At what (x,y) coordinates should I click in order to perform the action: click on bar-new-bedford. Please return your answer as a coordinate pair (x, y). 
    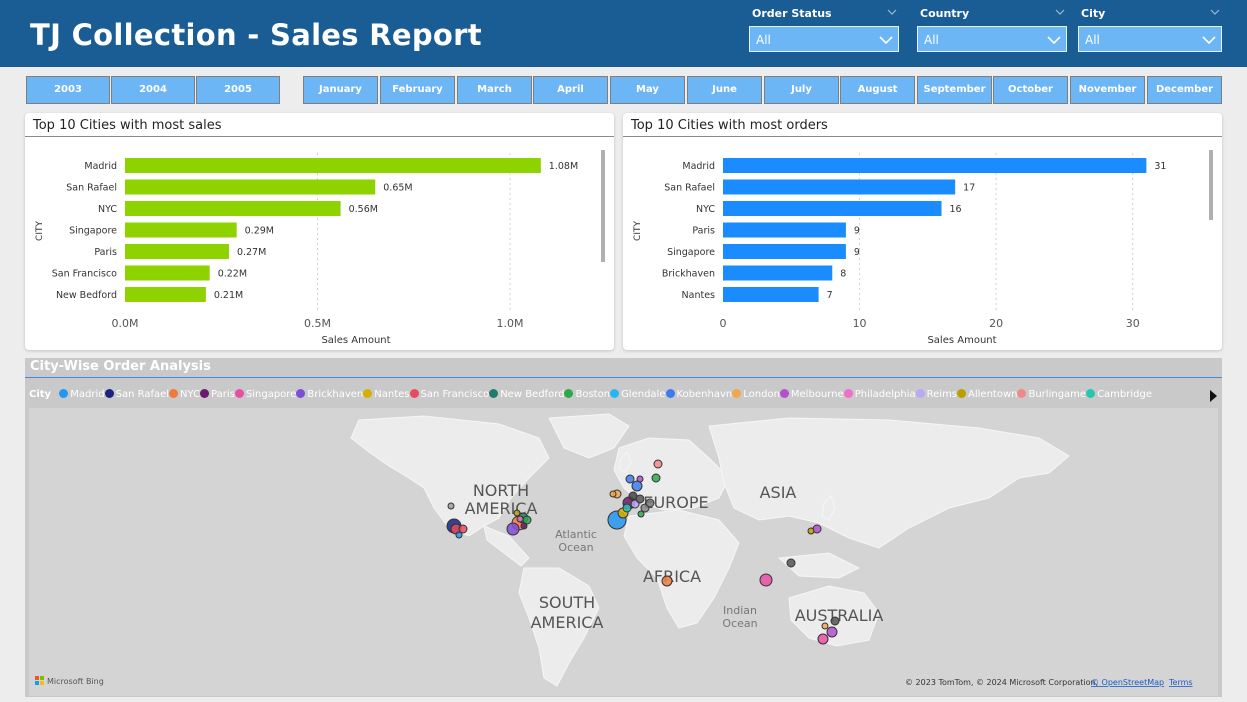
    Looking at the image, I should click on (165, 294).